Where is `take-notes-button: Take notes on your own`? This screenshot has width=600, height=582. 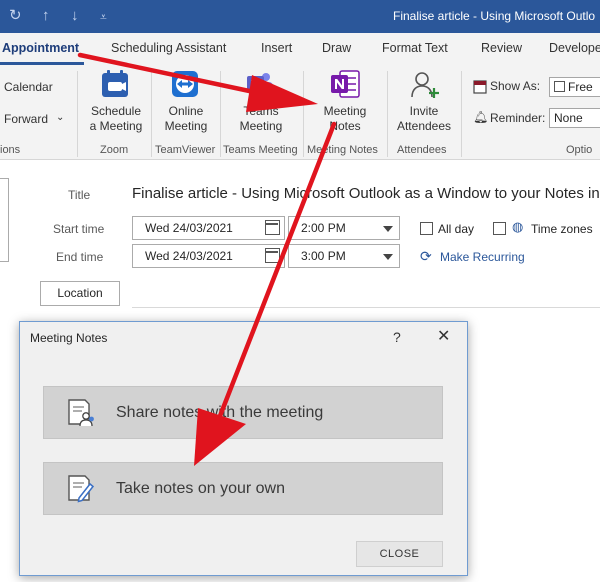 take-notes-button: Take notes on your own is located at coordinates (243, 488).